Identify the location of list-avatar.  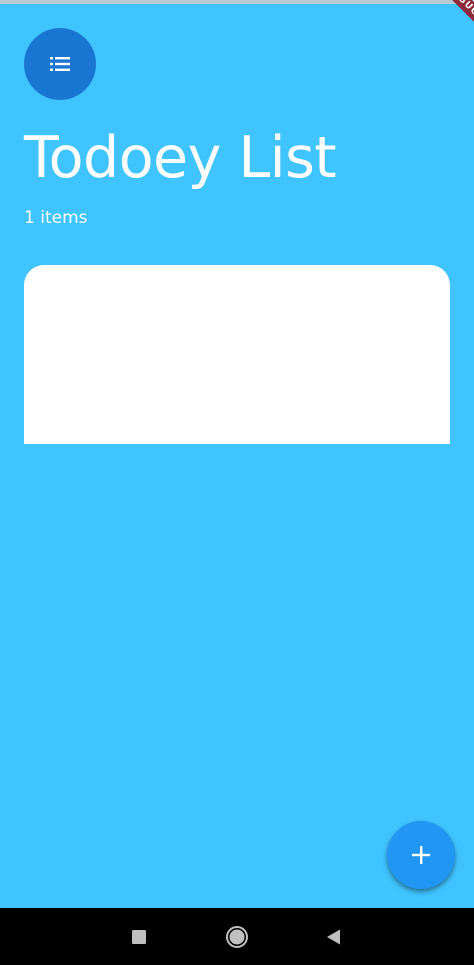
(60, 64).